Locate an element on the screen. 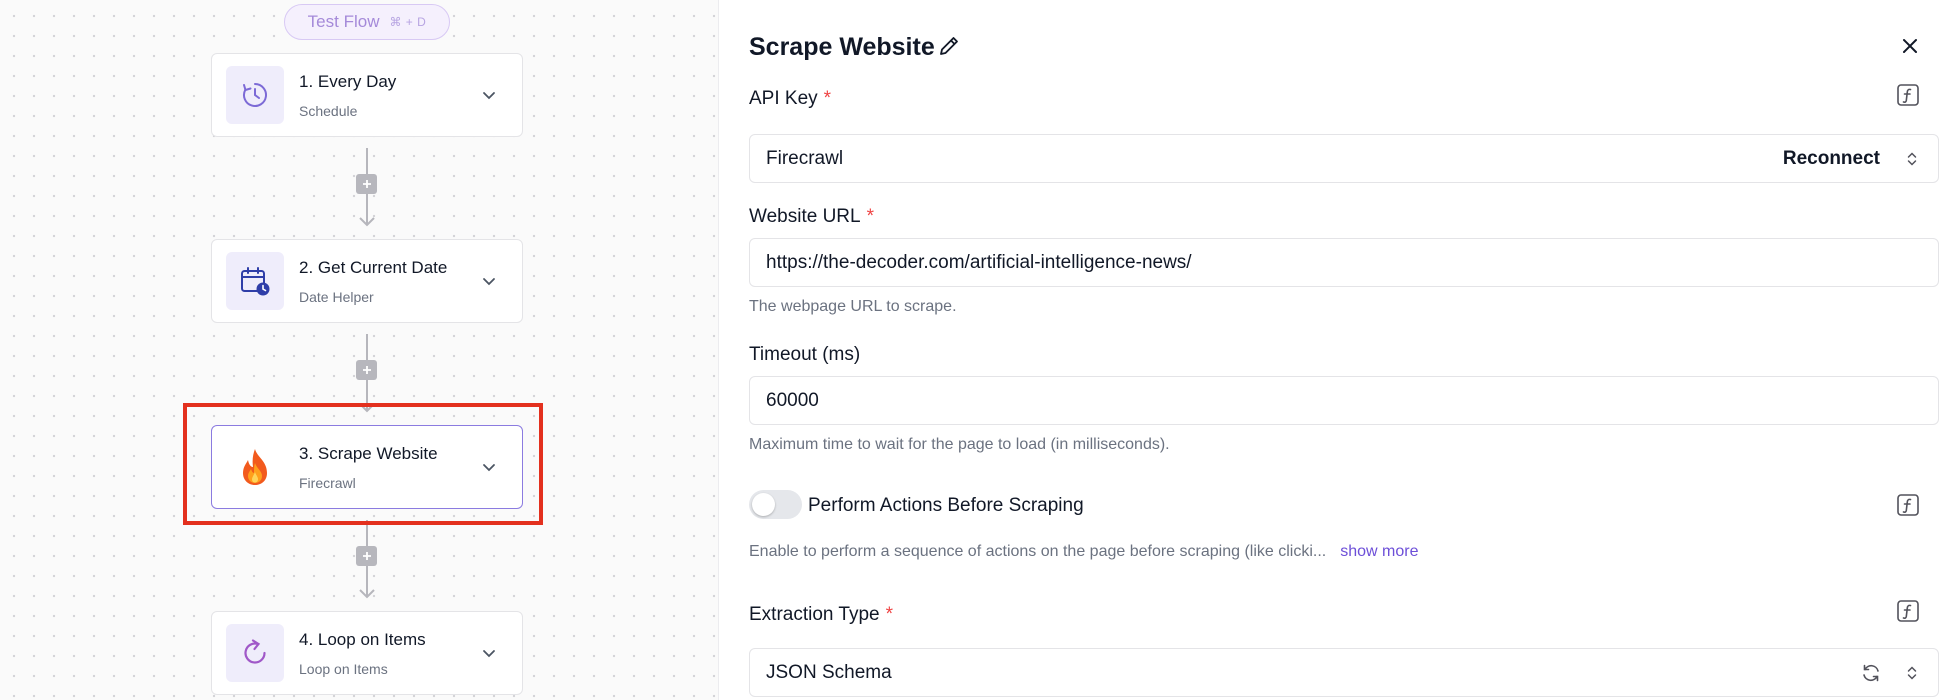  test-flow-shortcut: ⌘ + D is located at coordinates (408, 22).